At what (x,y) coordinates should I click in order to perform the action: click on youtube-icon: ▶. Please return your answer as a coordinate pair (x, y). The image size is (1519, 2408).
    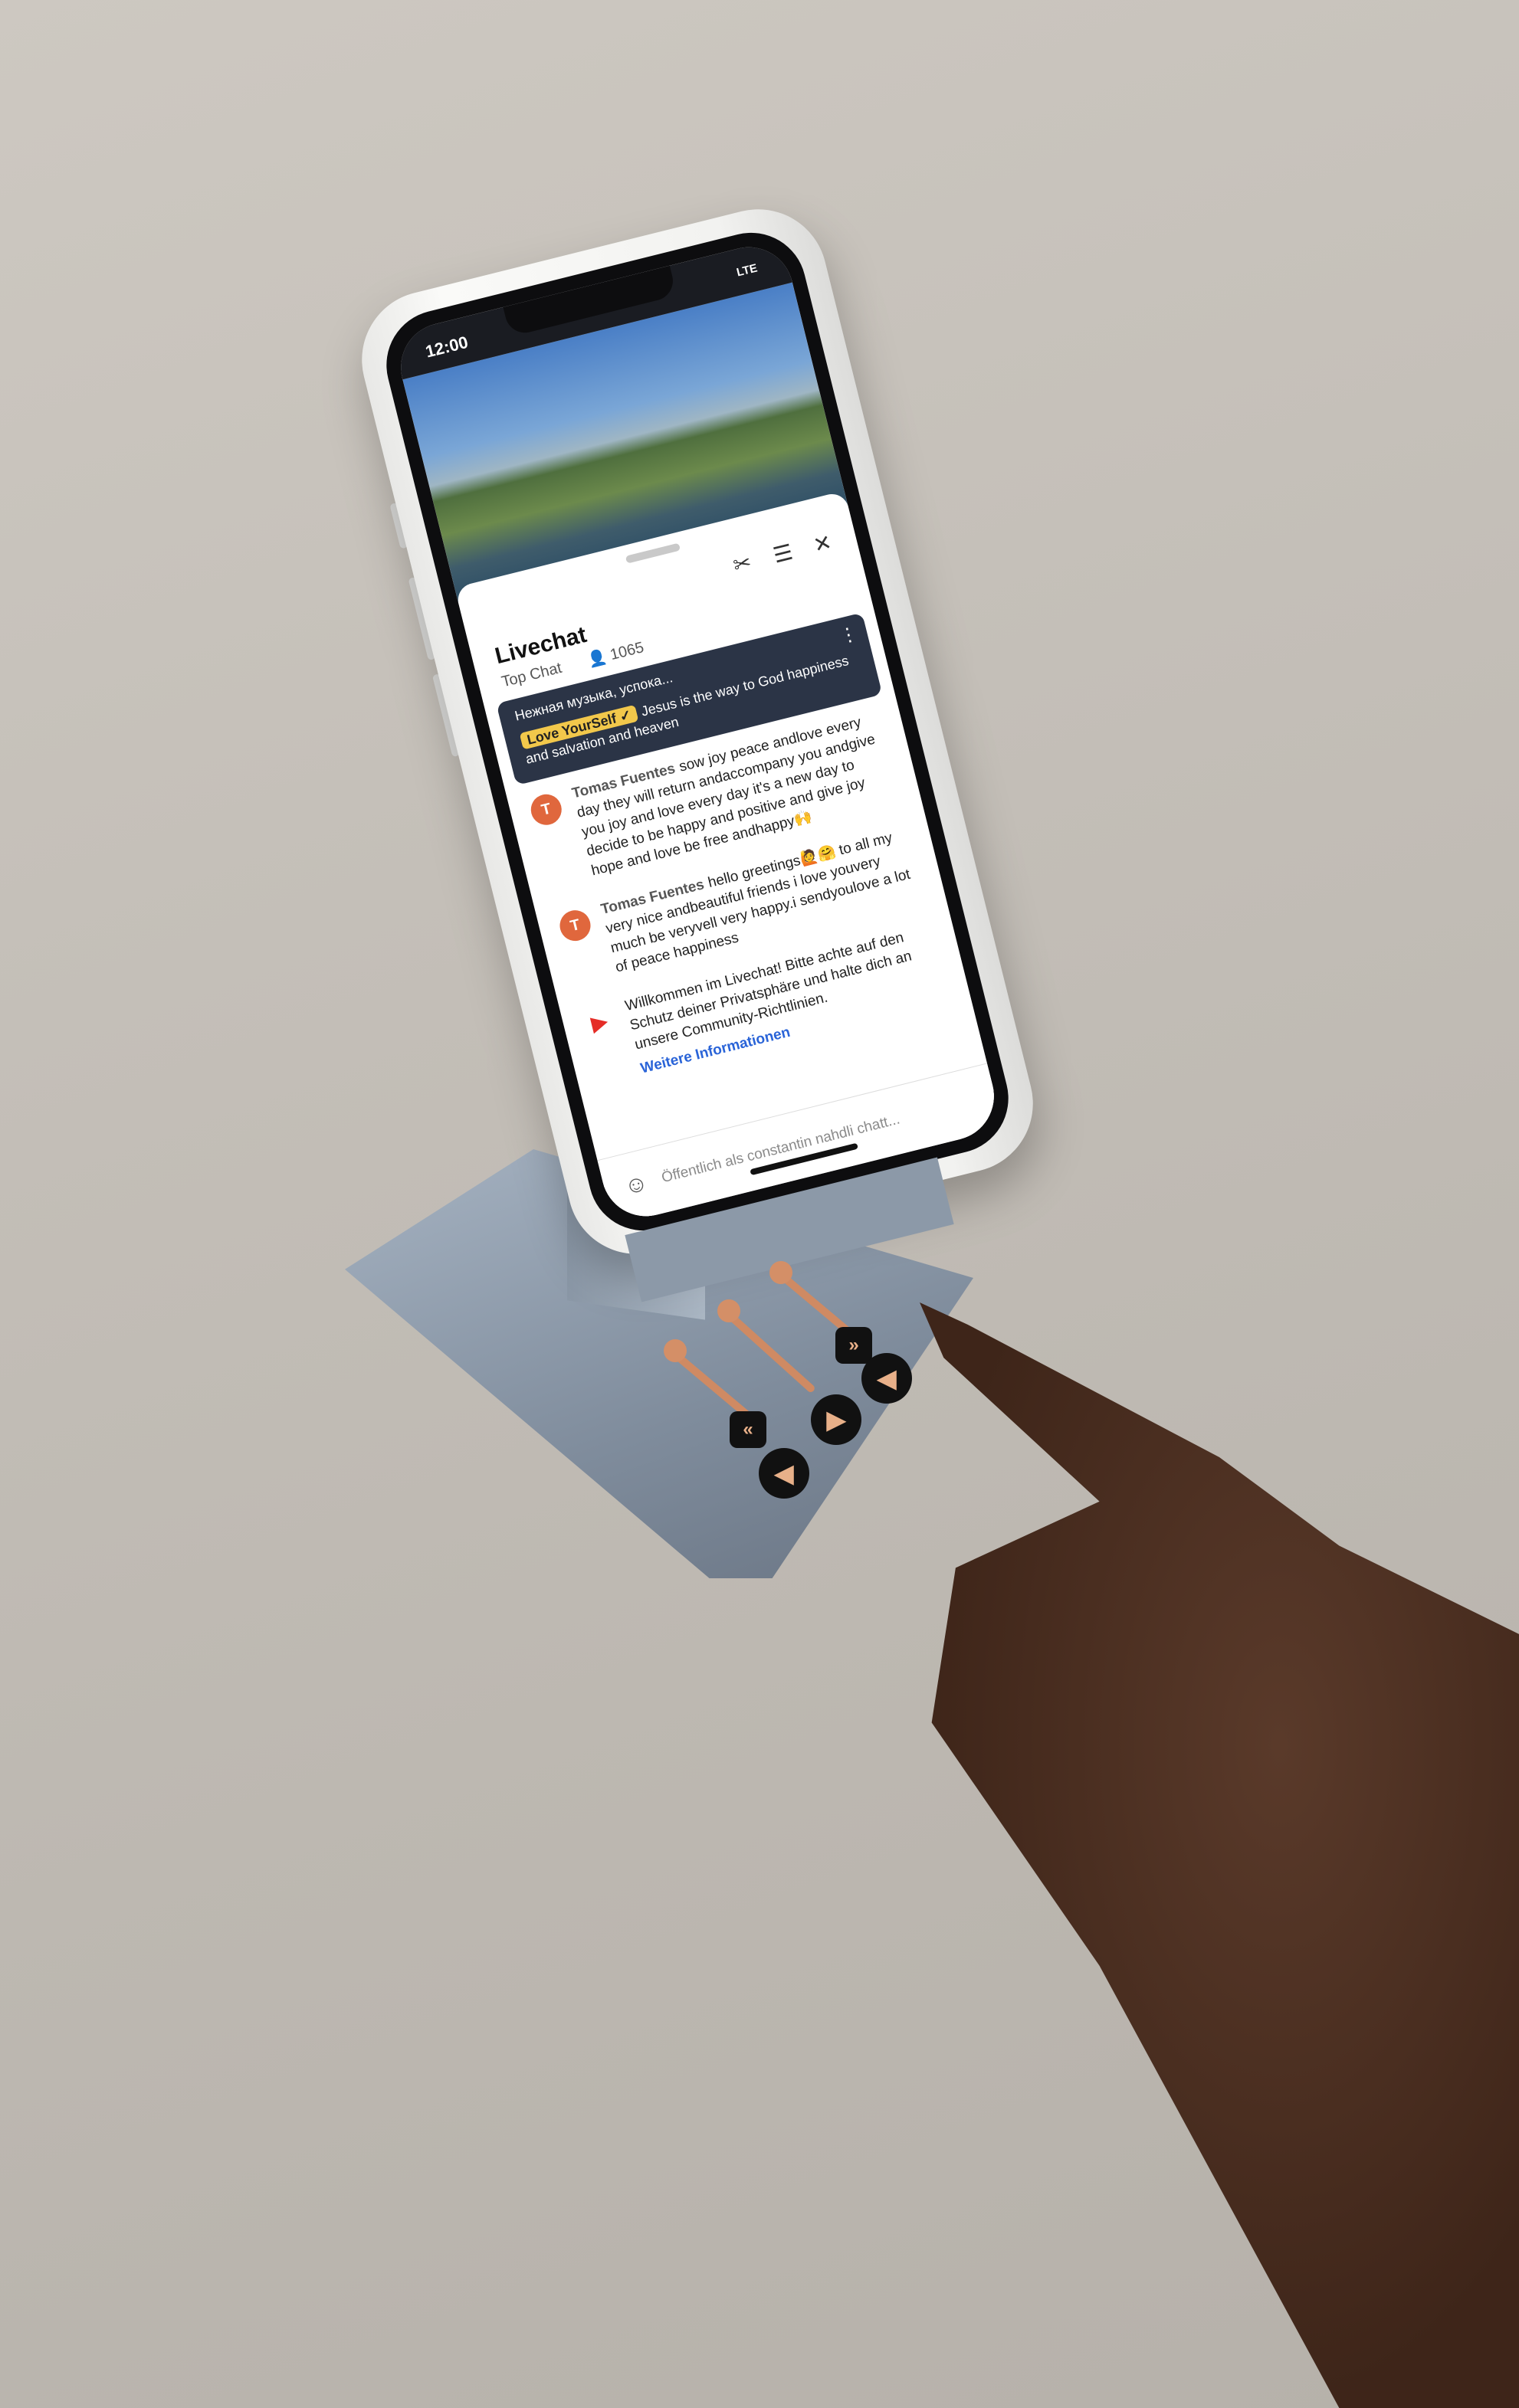
    Looking at the image, I should click on (599, 1023).